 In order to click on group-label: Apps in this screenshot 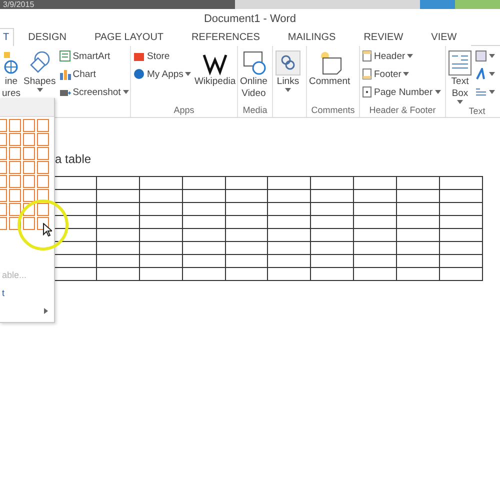, I will do `click(184, 110)`.